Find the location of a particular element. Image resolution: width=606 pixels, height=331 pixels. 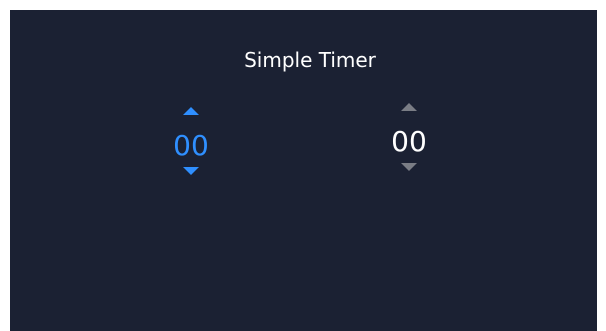

minutes-spinner: 00 is located at coordinates (191, 143).